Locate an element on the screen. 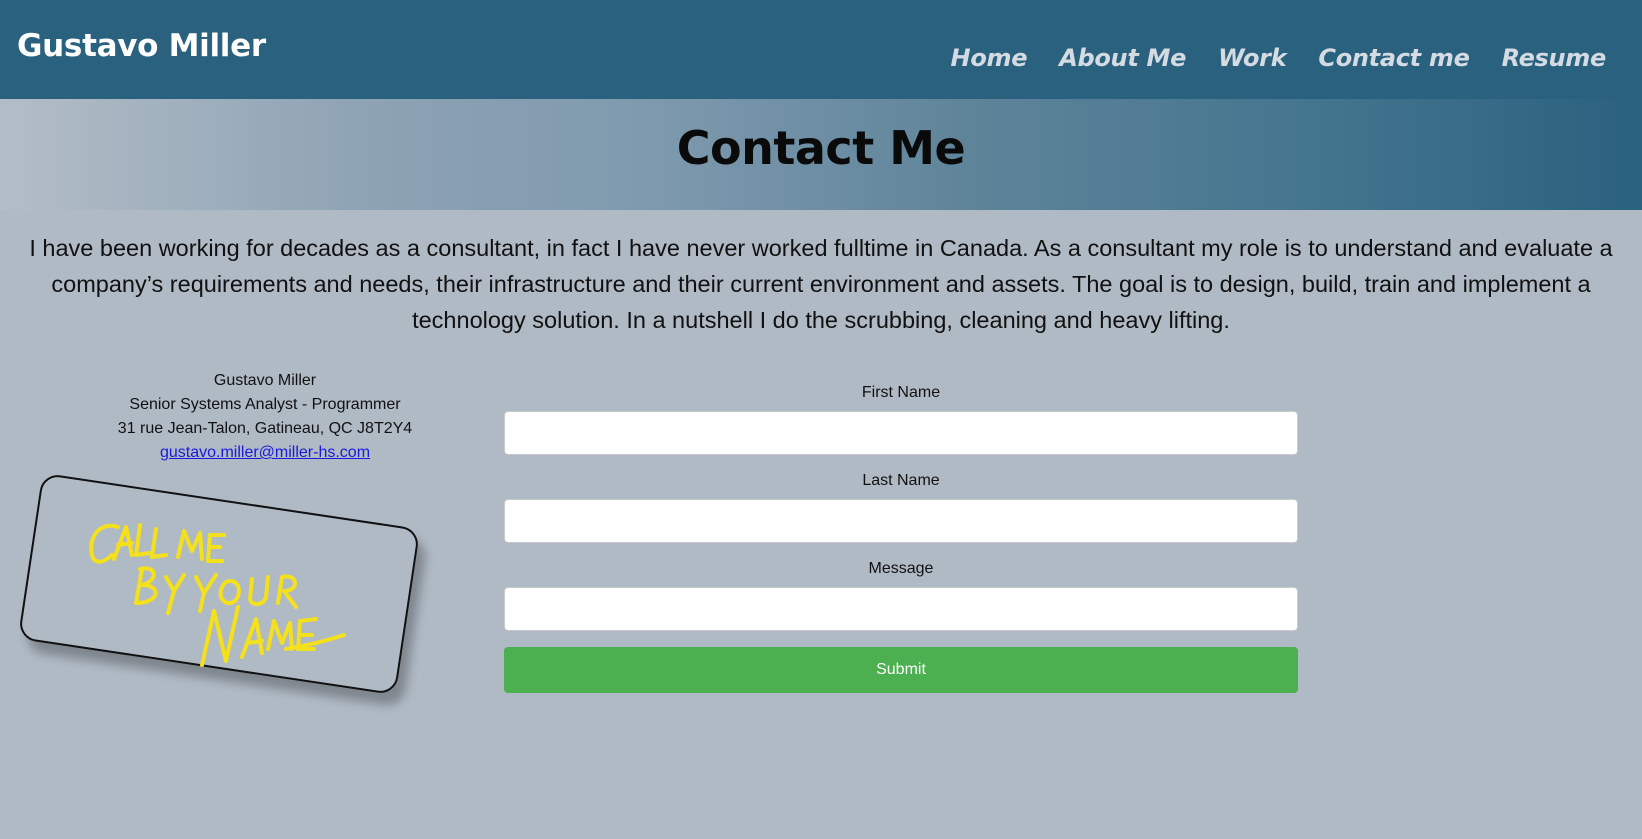  nav-contact-me: Contact me is located at coordinates (1394, 58).